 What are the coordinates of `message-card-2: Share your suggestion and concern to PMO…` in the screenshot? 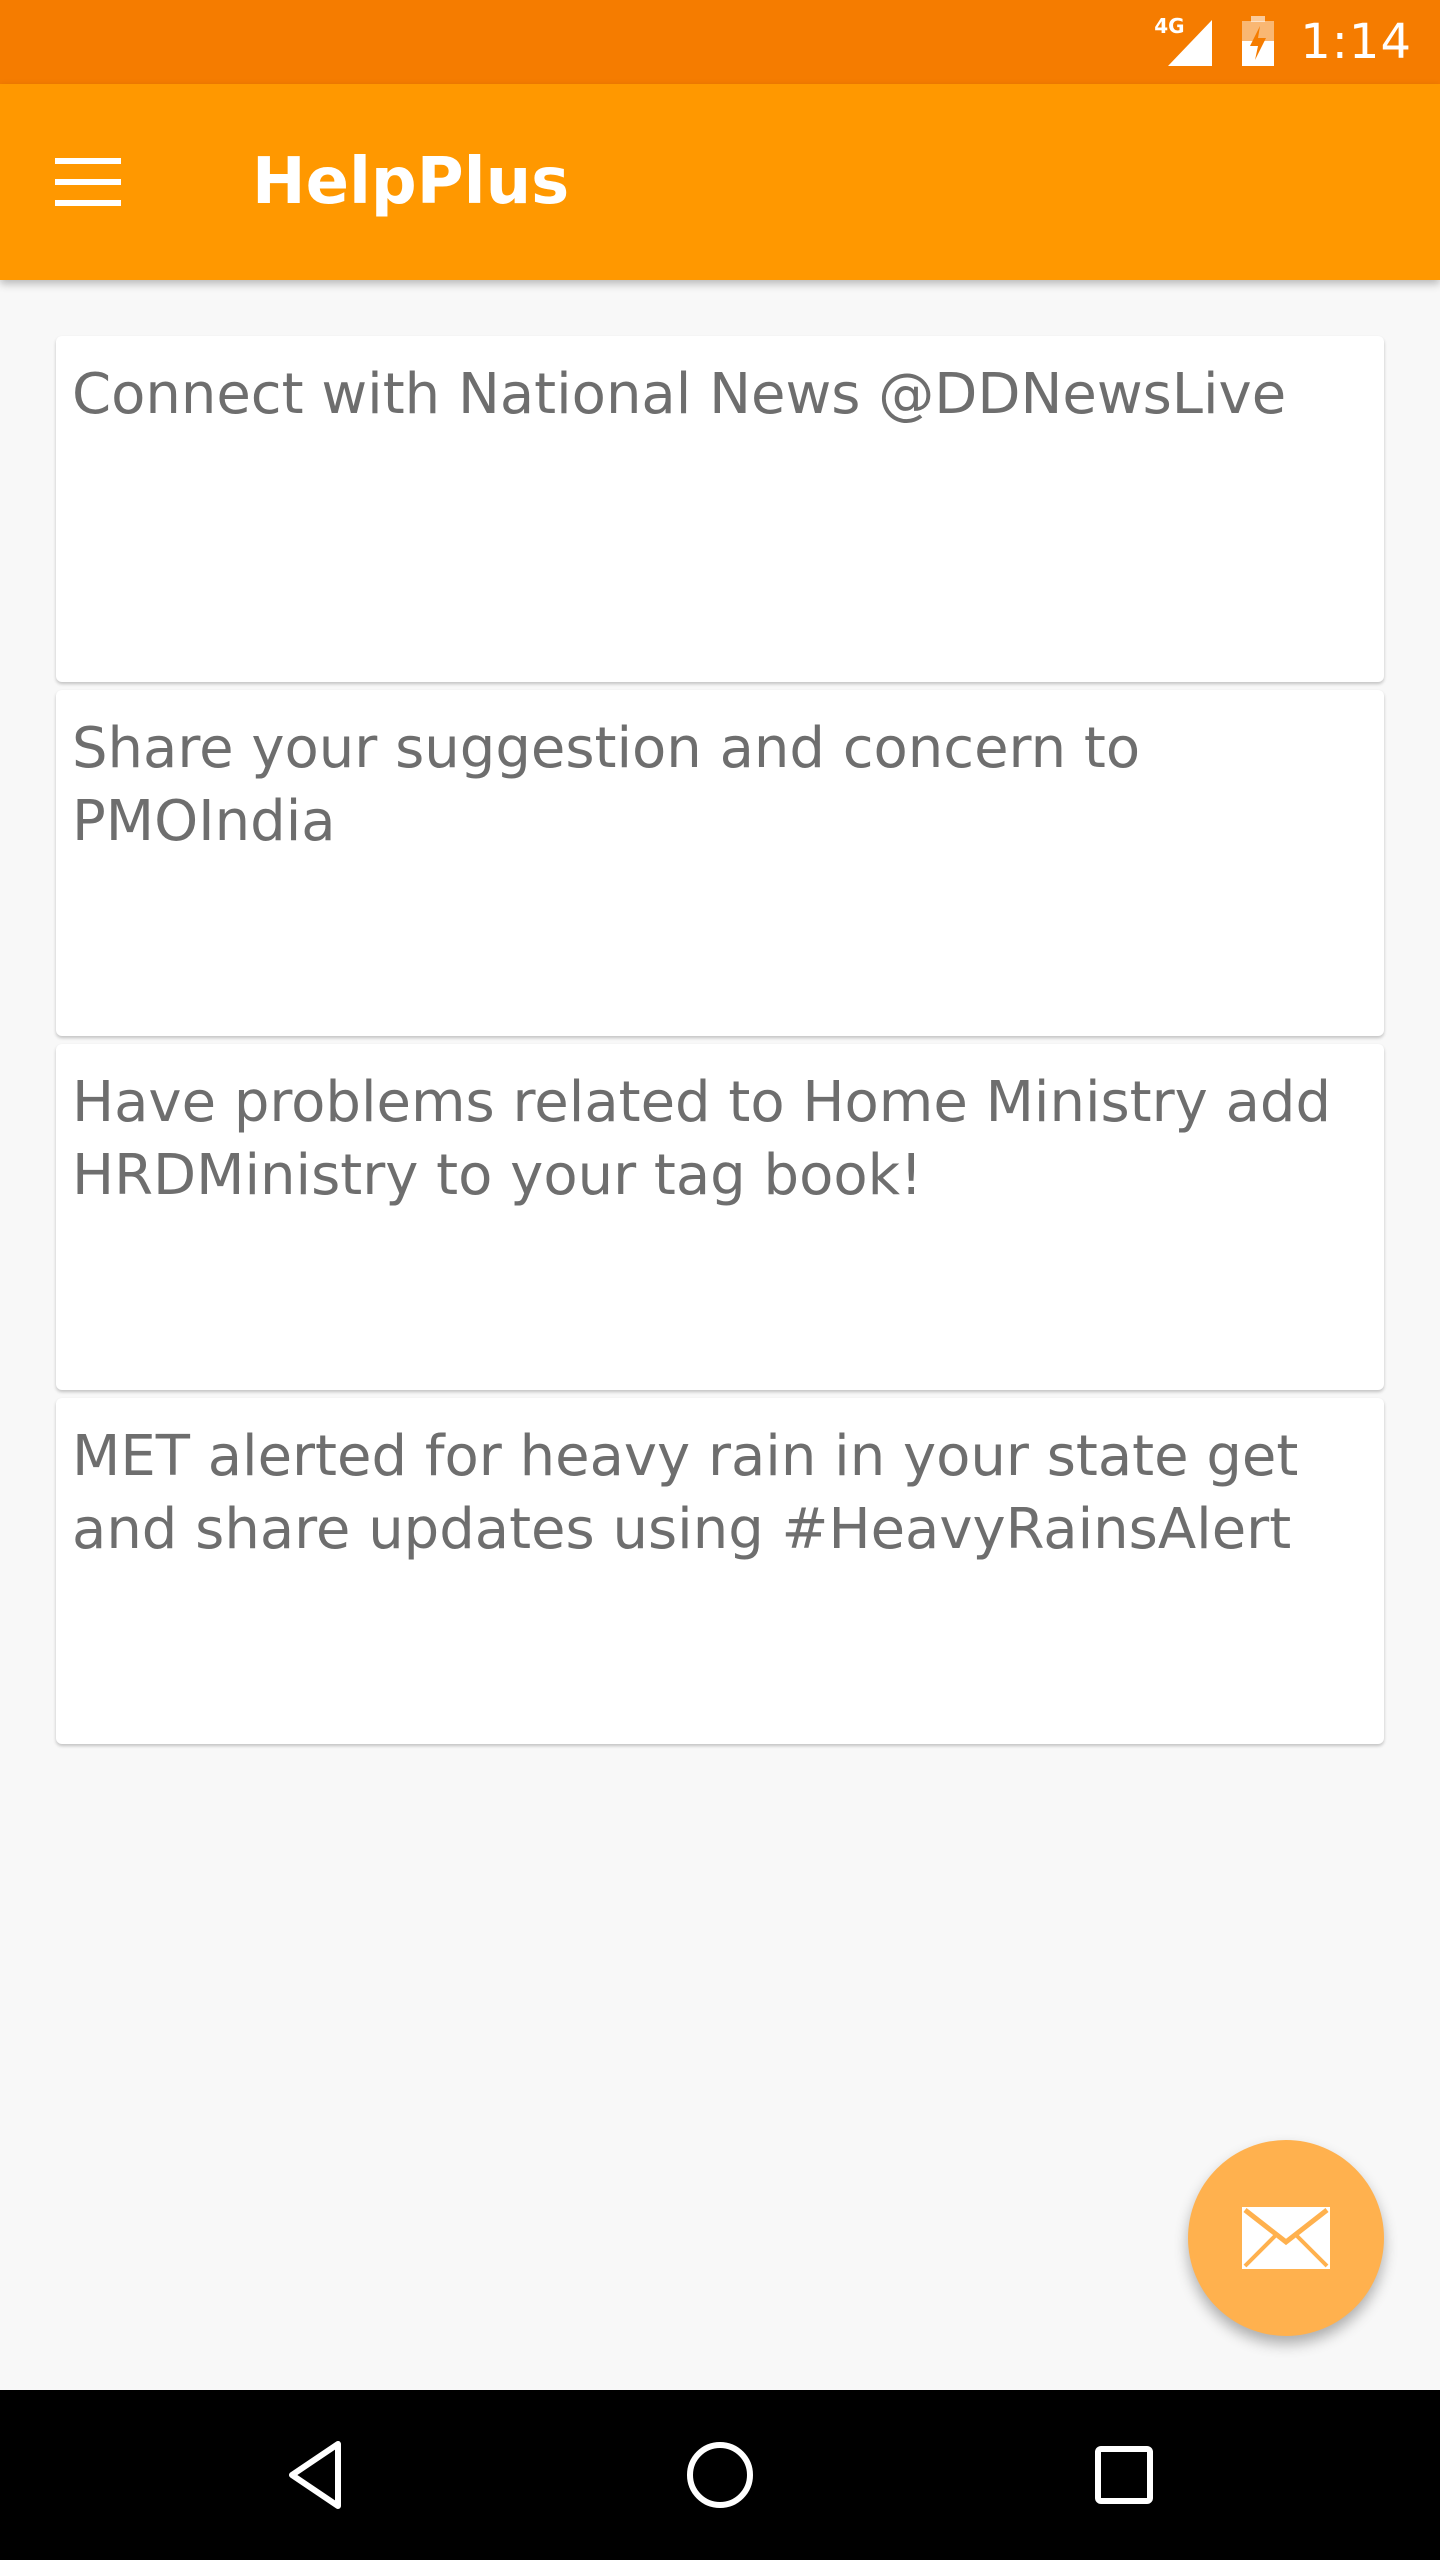 It's located at (720, 863).